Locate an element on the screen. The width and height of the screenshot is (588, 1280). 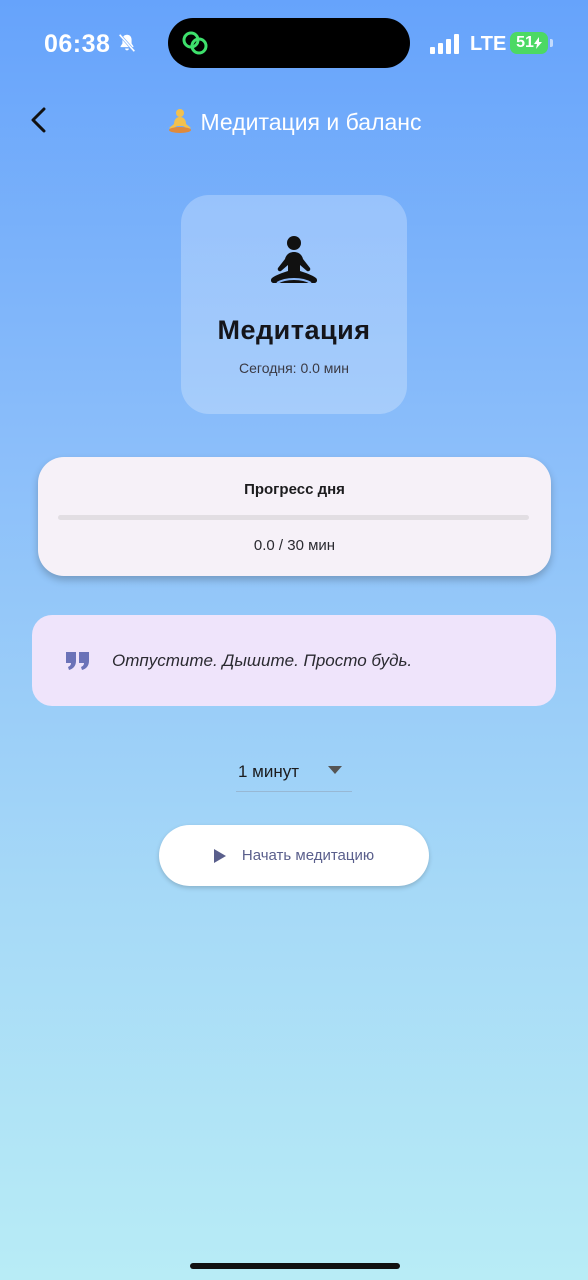
today-minutes: Сегодня: 0.0 мин is located at coordinates (294, 368).